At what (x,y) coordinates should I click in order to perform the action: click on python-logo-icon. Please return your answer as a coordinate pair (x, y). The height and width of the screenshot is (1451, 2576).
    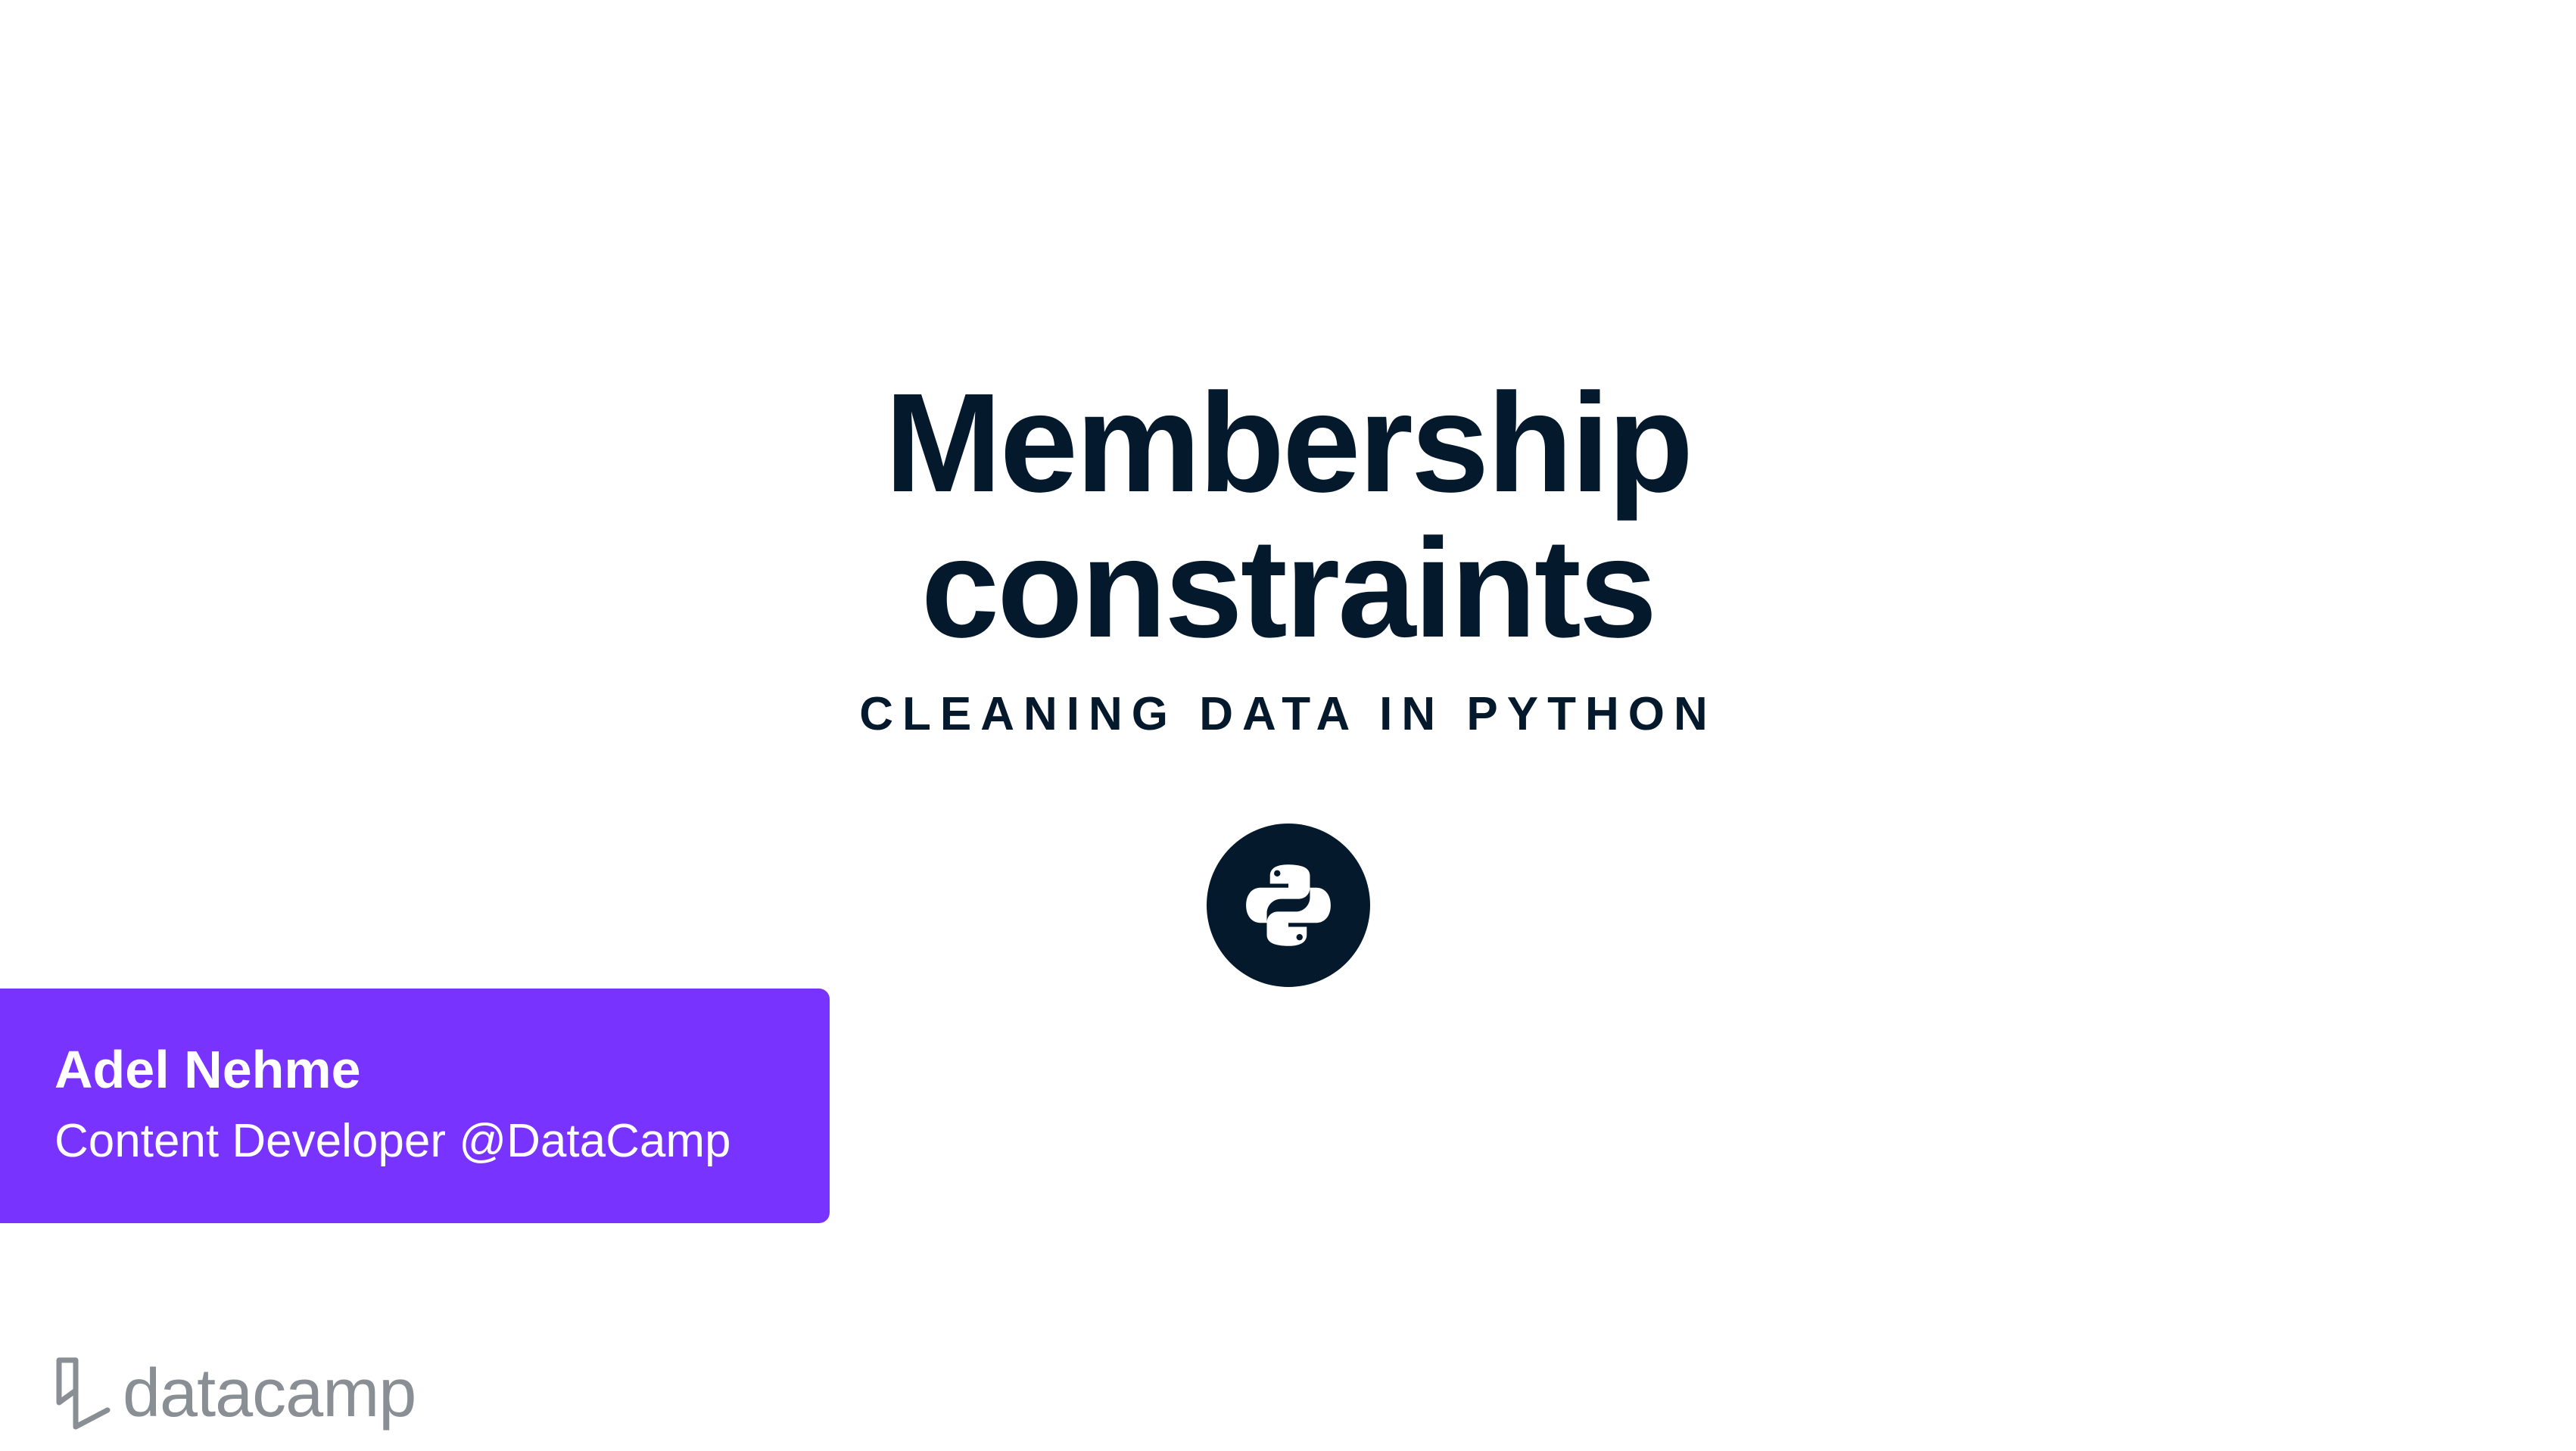
    Looking at the image, I should click on (1288, 905).